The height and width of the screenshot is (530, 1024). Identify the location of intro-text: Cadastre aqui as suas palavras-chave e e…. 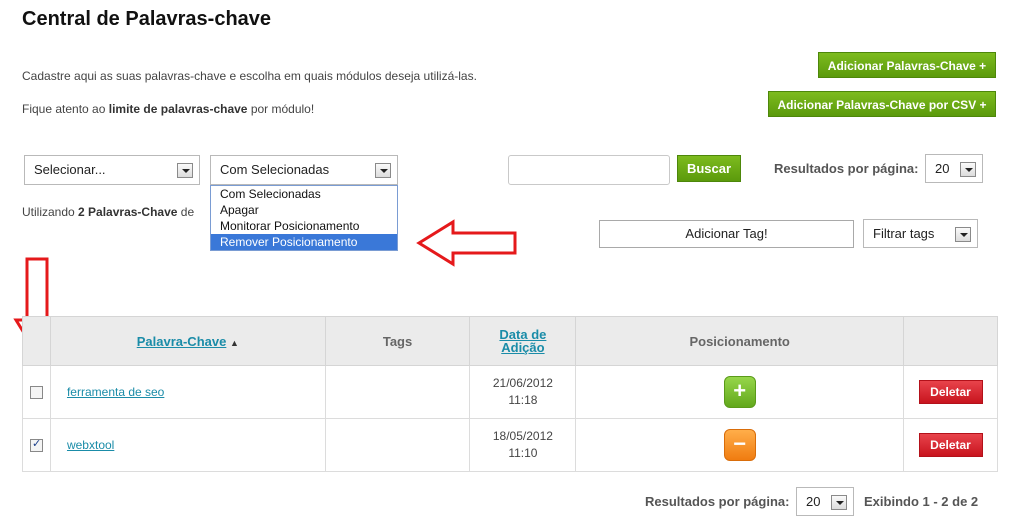
(249, 76).